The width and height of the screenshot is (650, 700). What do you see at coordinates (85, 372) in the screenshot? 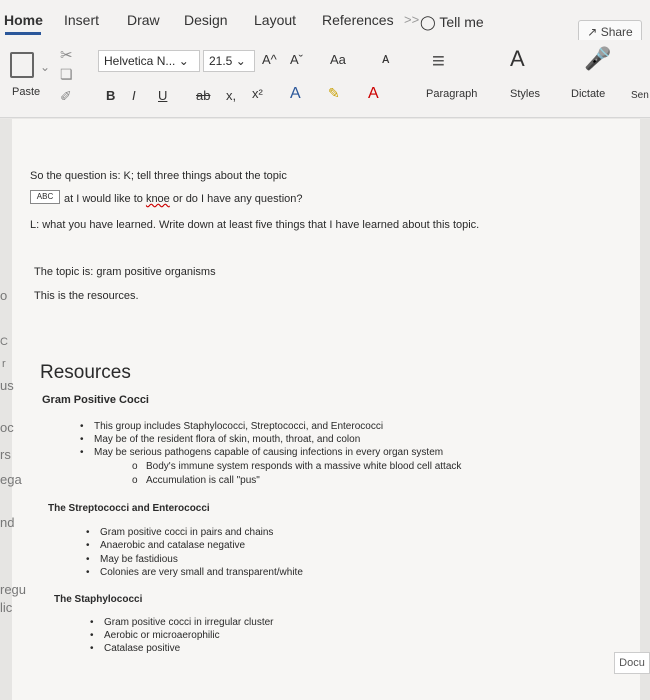
I see `resources-heading: Resources` at bounding box center [85, 372].